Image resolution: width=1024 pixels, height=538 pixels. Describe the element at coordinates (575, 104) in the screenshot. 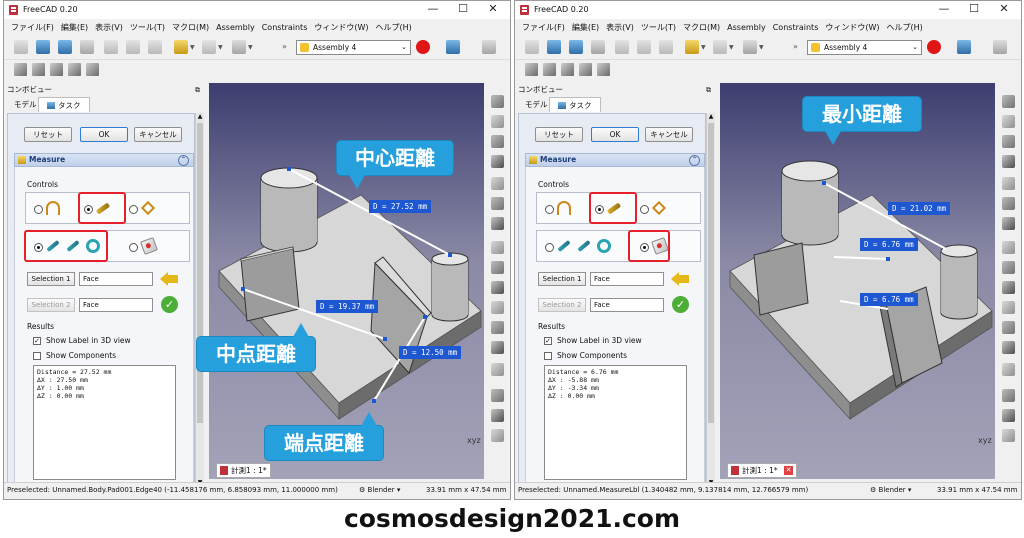

I see `tab-task: タスク` at that location.